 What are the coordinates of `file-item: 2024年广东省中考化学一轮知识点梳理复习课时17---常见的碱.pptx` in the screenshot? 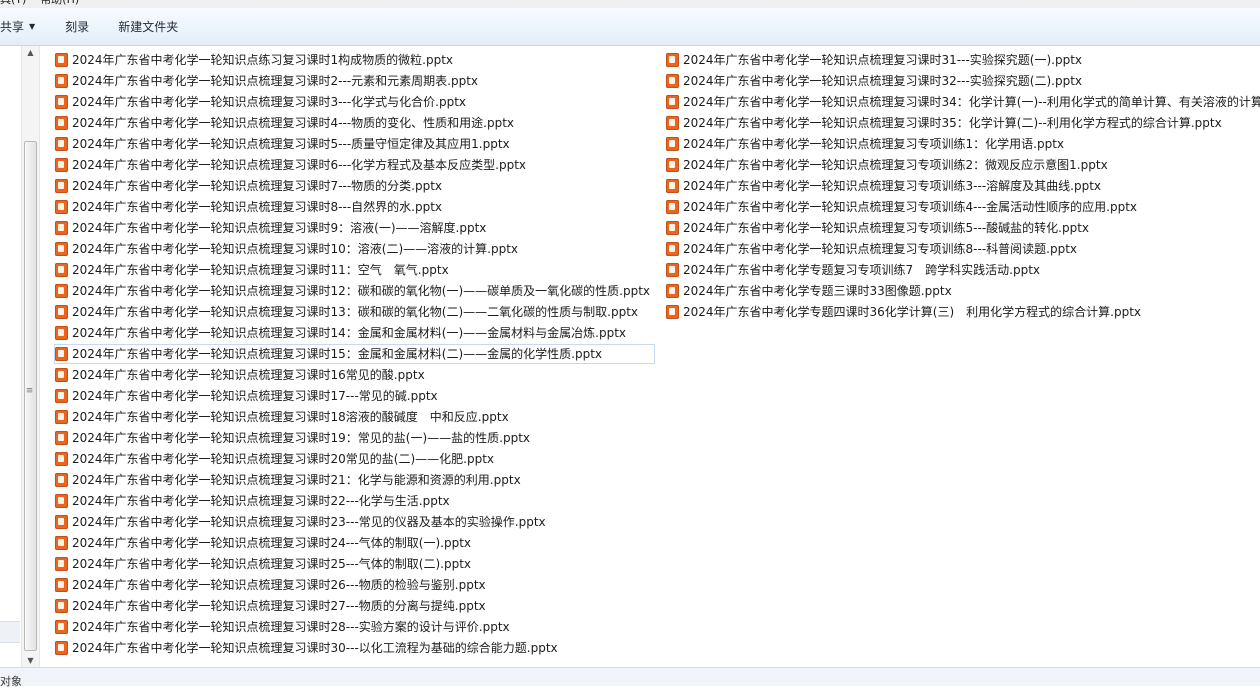 It's located at (354, 396).